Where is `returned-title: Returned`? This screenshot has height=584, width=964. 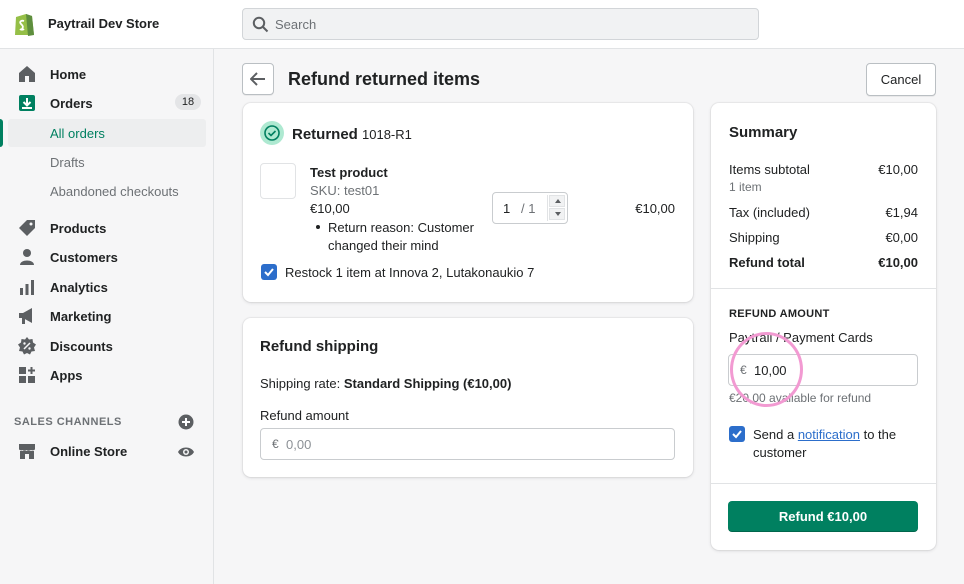 returned-title: Returned is located at coordinates (325, 134).